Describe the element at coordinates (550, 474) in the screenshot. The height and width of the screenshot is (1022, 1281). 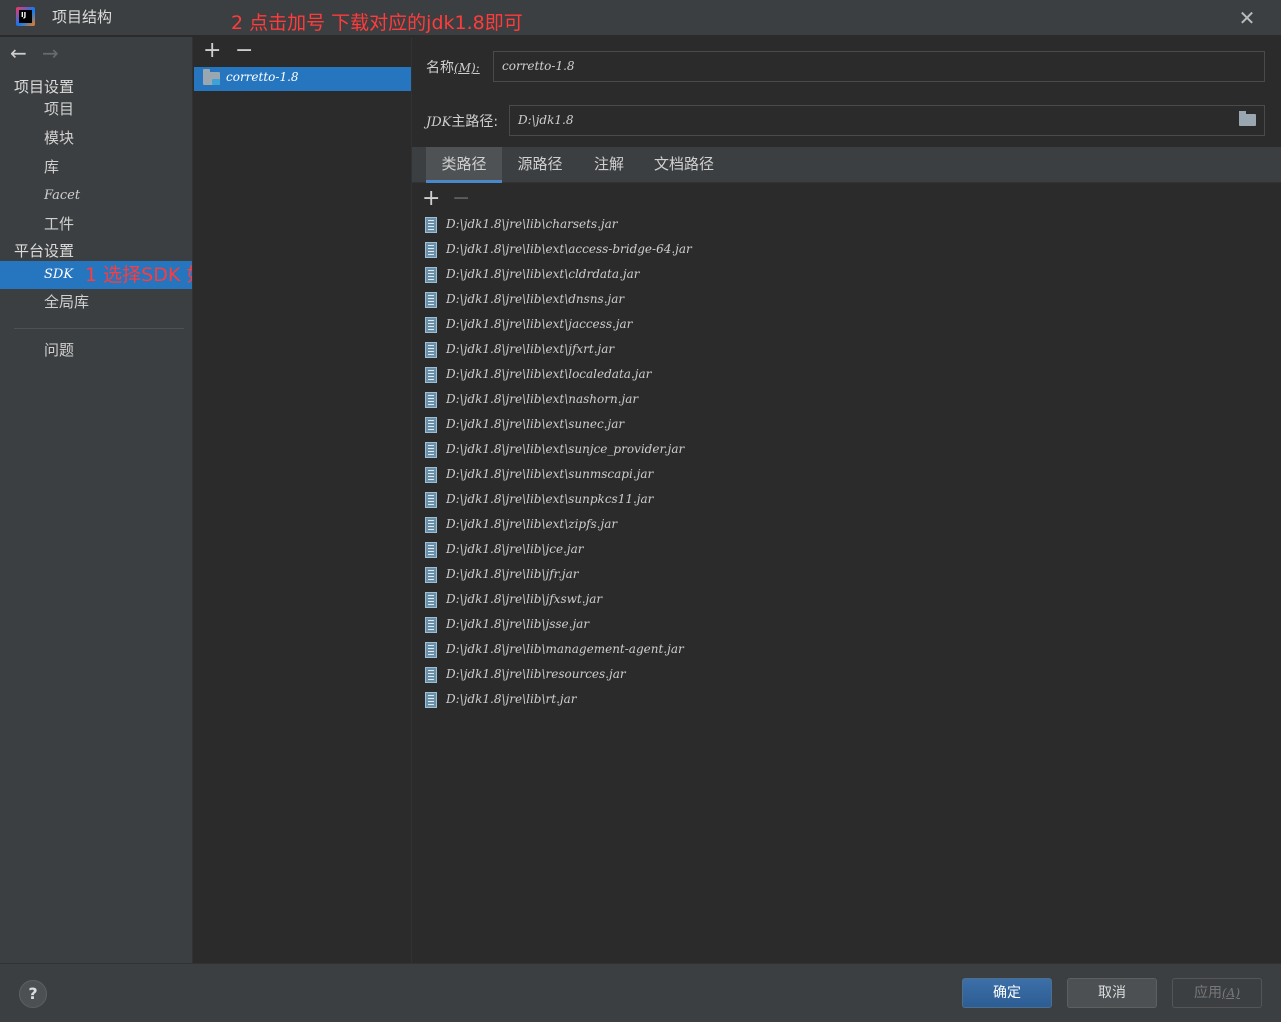
I see `classpath-path: D:\jdk1.8\jre\lib\ext\sunmscapi.jar` at that location.